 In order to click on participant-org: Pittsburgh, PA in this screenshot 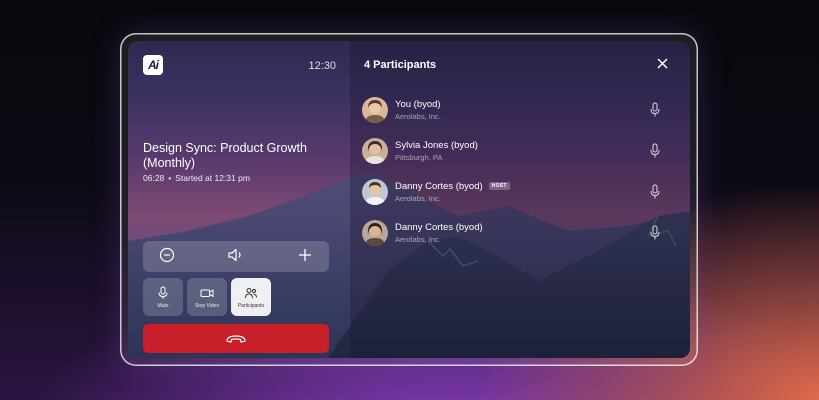, I will do `click(419, 157)`.